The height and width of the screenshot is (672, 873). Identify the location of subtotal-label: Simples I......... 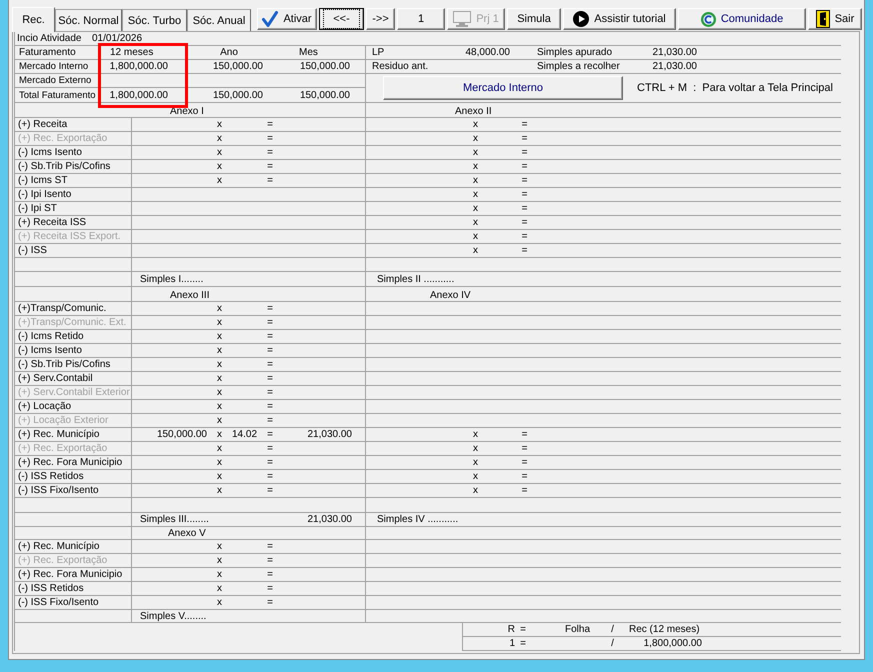
(172, 279).